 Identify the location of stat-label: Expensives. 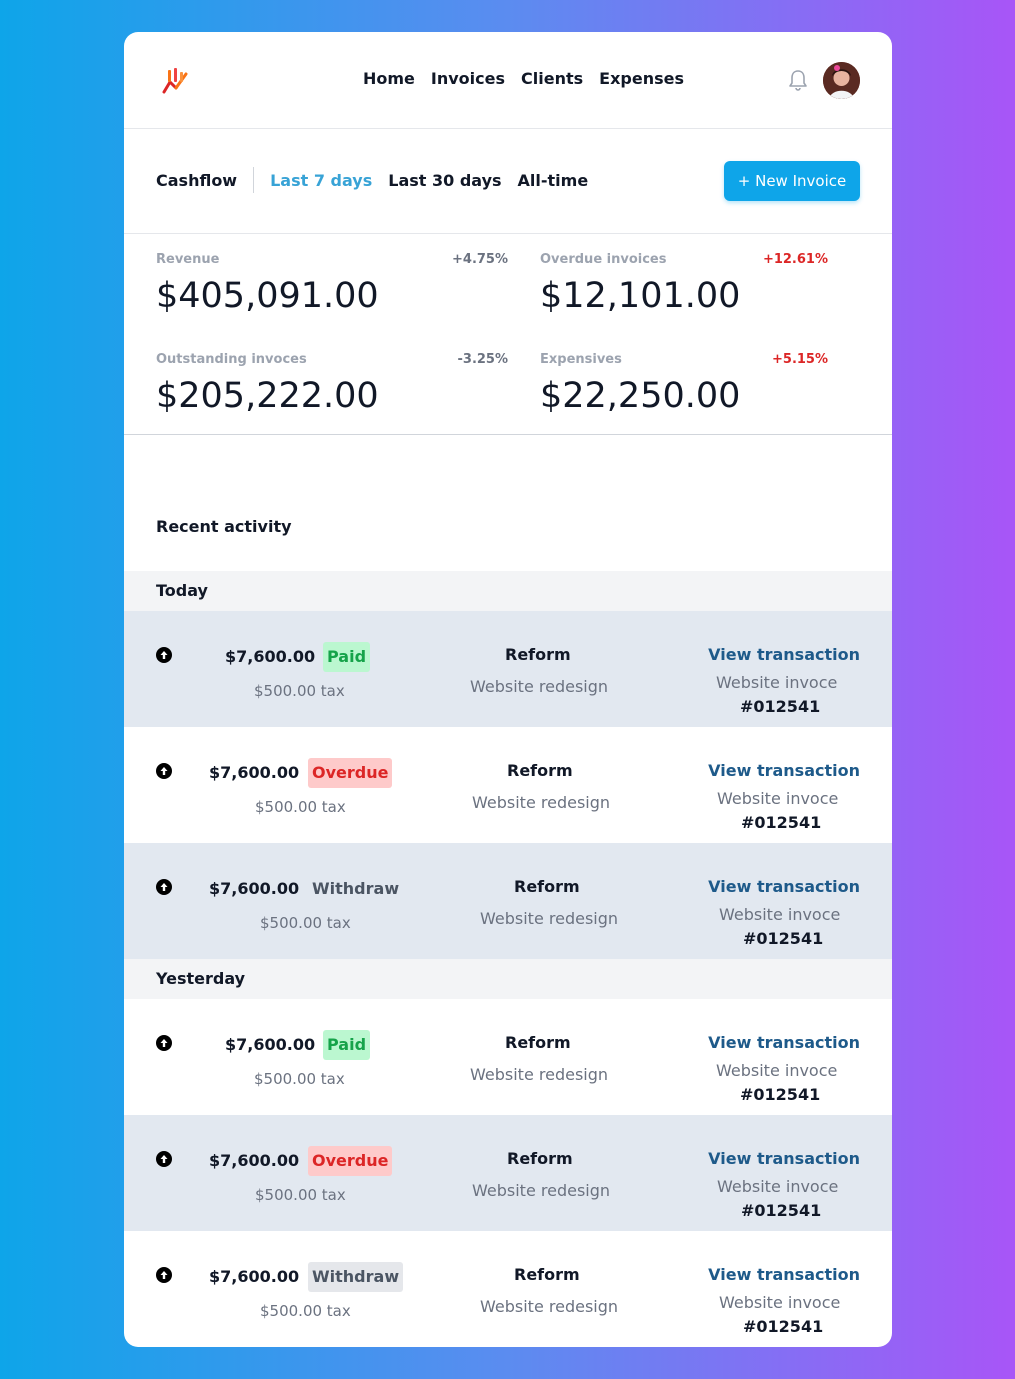
(581, 359).